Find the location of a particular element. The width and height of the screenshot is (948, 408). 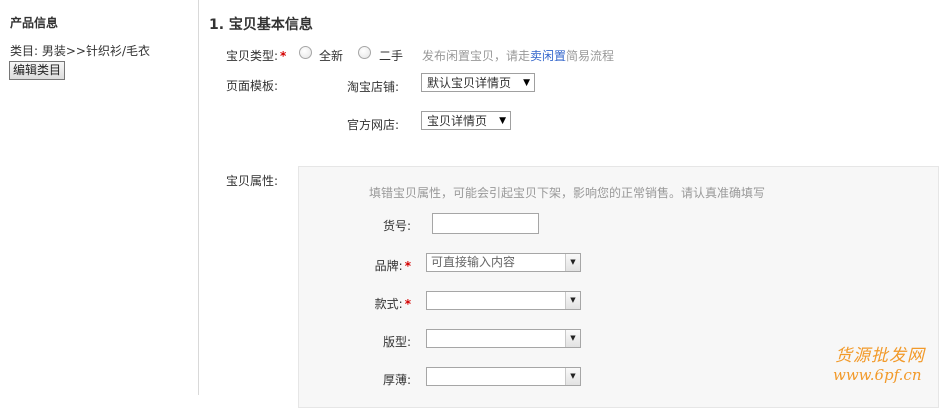

item-type-label: 宝贝类型: * is located at coordinates (256, 55).